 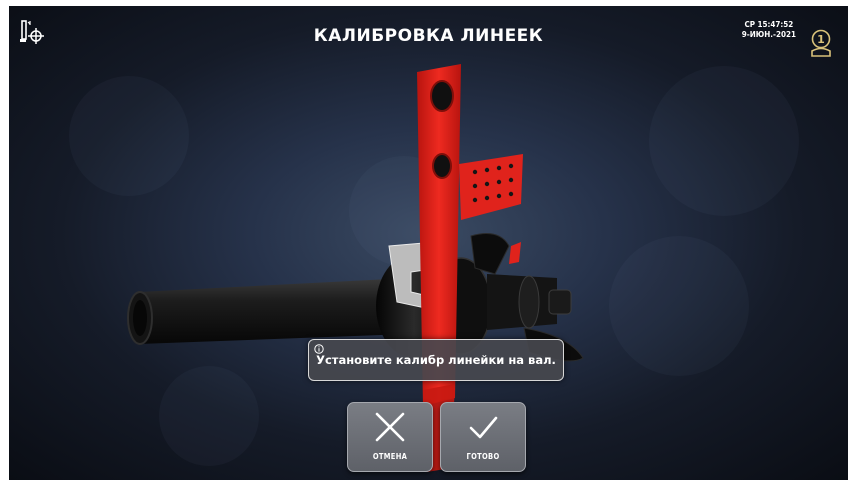 I want to click on x-icon, so click(x=390, y=427).